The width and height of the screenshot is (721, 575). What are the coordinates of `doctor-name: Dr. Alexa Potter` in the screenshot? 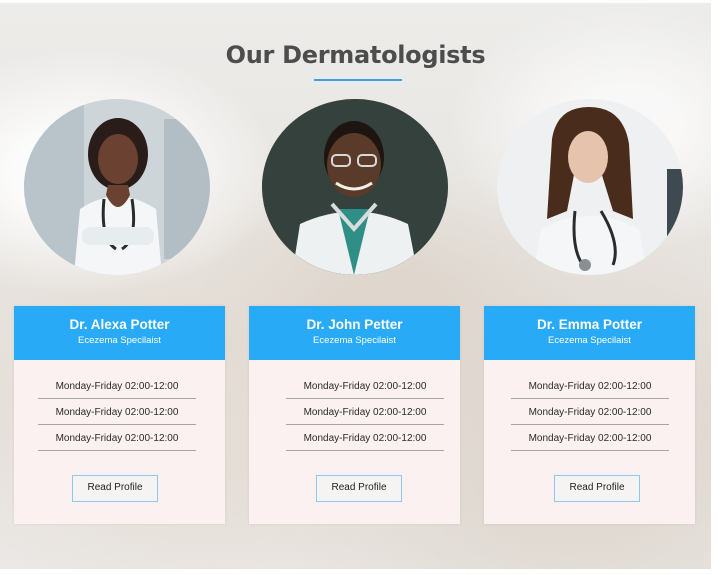 It's located at (119, 324).